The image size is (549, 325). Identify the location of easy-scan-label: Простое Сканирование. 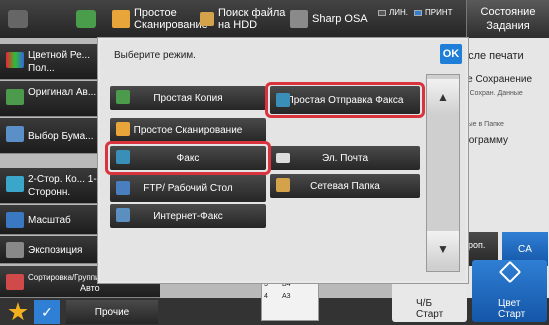
(171, 19).